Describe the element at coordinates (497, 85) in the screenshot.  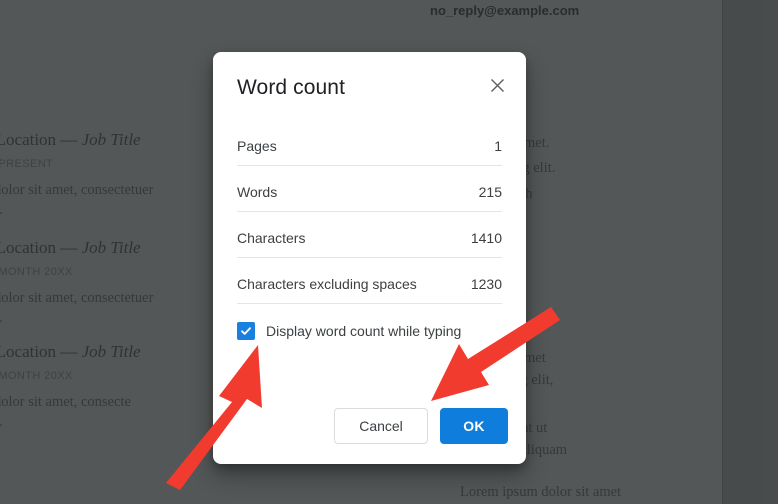
I see `close-icon` at that location.